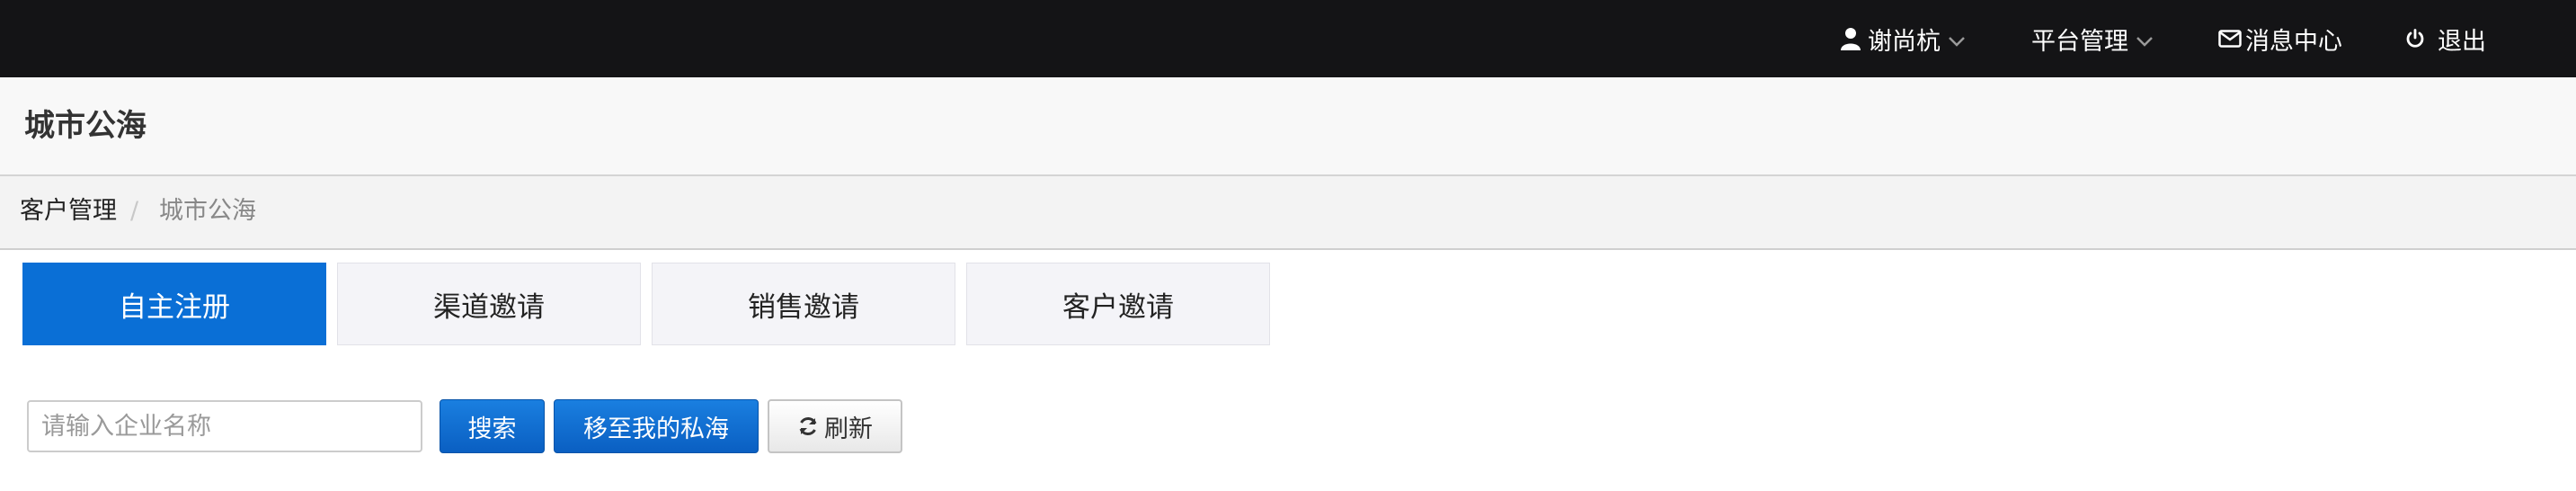  What do you see at coordinates (2462, 41) in the screenshot?
I see `logout-label: 退出` at bounding box center [2462, 41].